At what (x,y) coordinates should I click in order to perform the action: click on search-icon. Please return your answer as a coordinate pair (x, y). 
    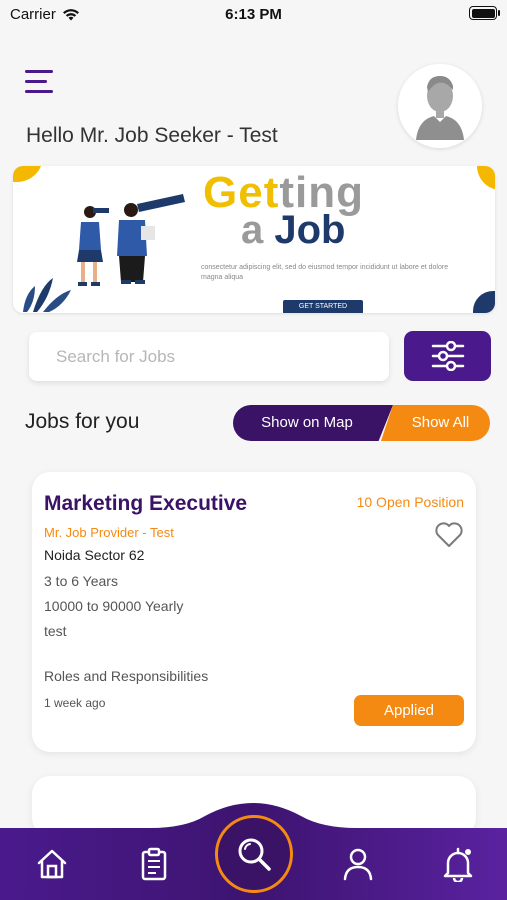
    Looking at the image, I should click on (254, 854).